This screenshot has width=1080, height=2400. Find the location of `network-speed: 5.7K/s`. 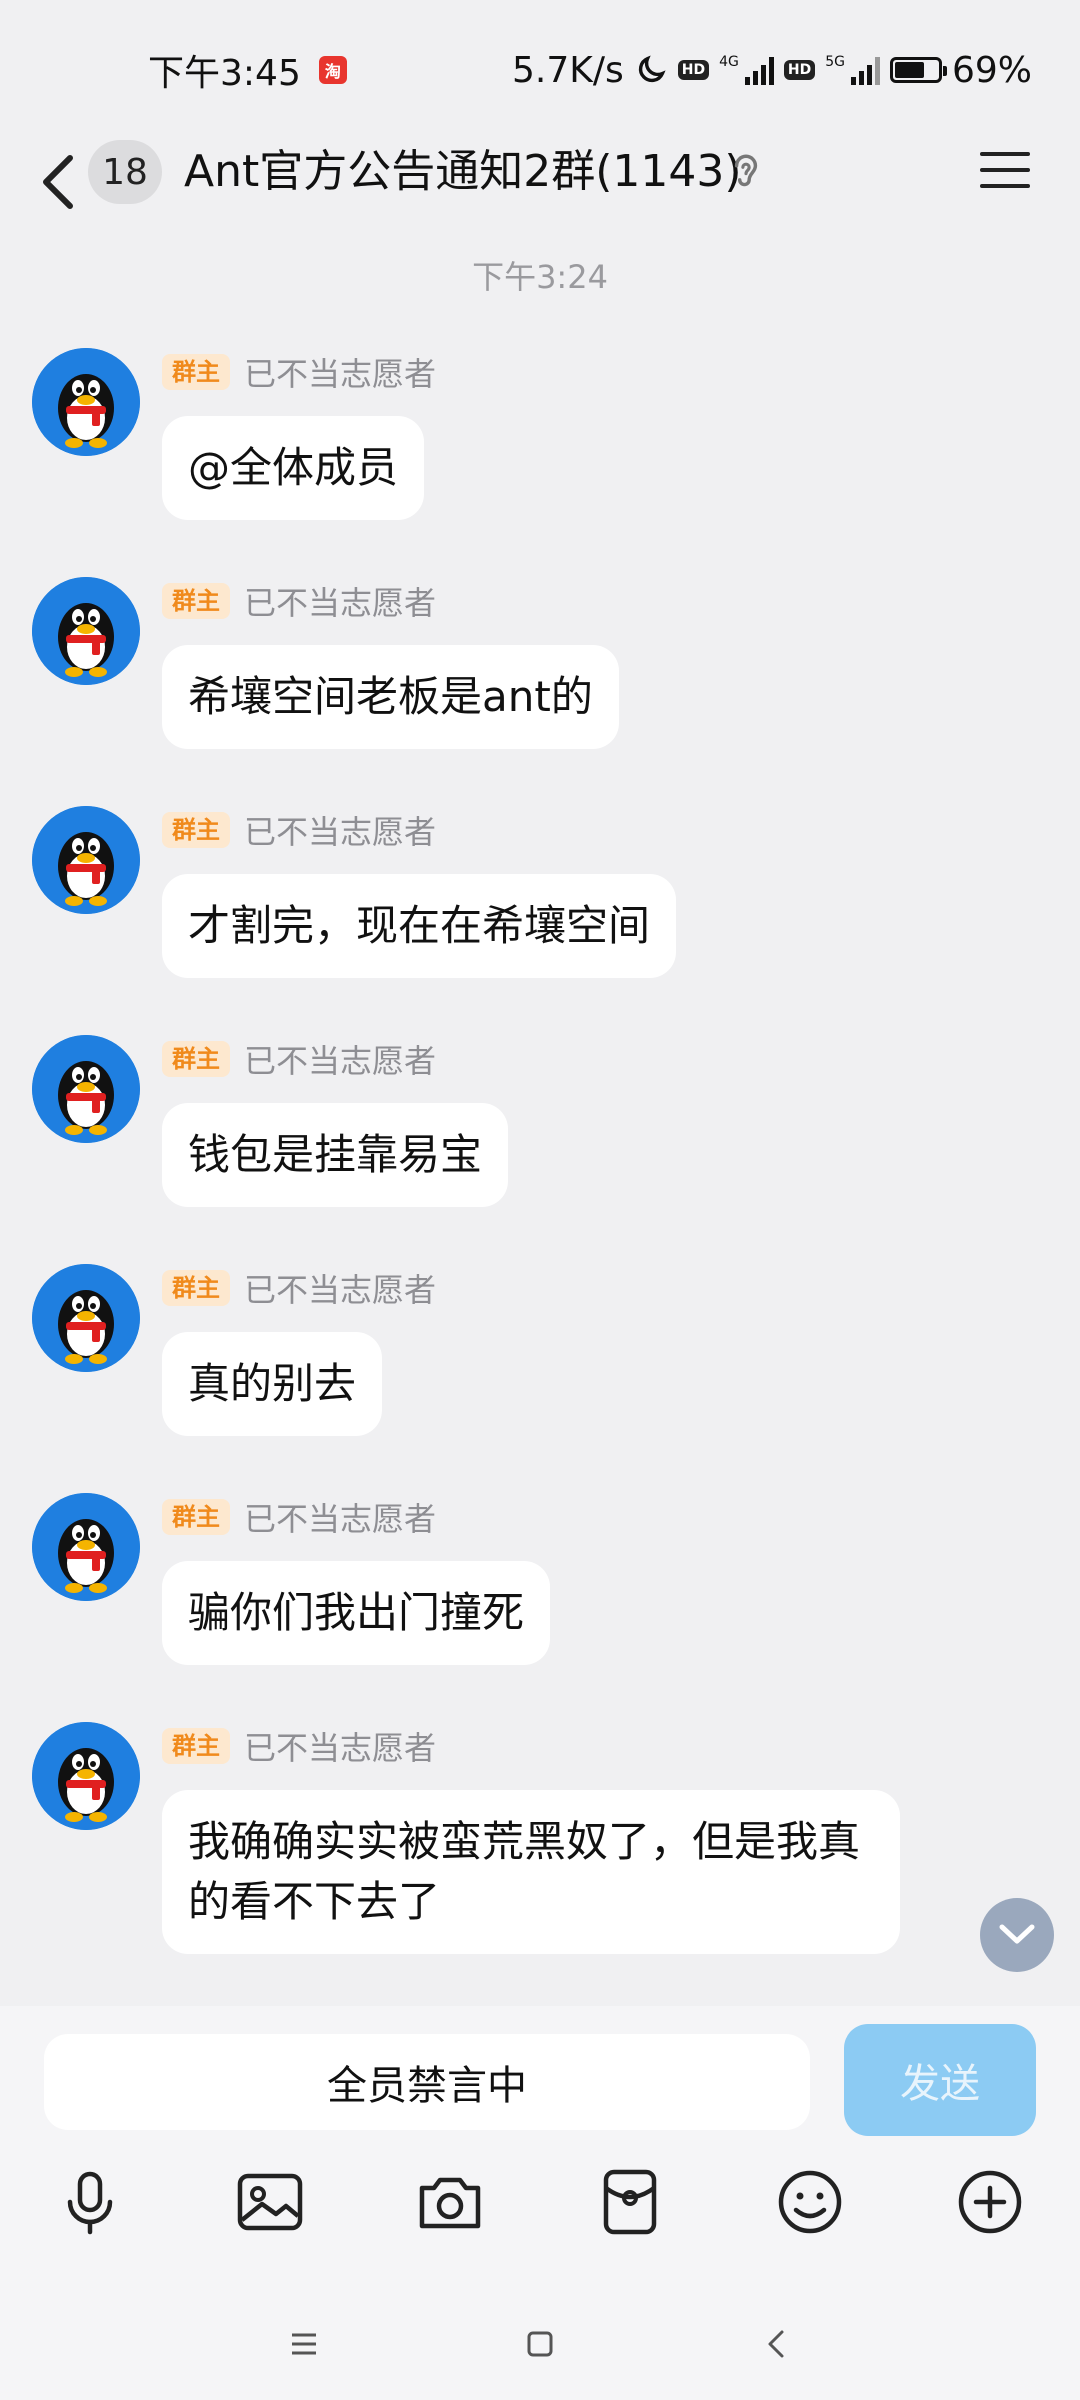

network-speed: 5.7K/s is located at coordinates (568, 70).